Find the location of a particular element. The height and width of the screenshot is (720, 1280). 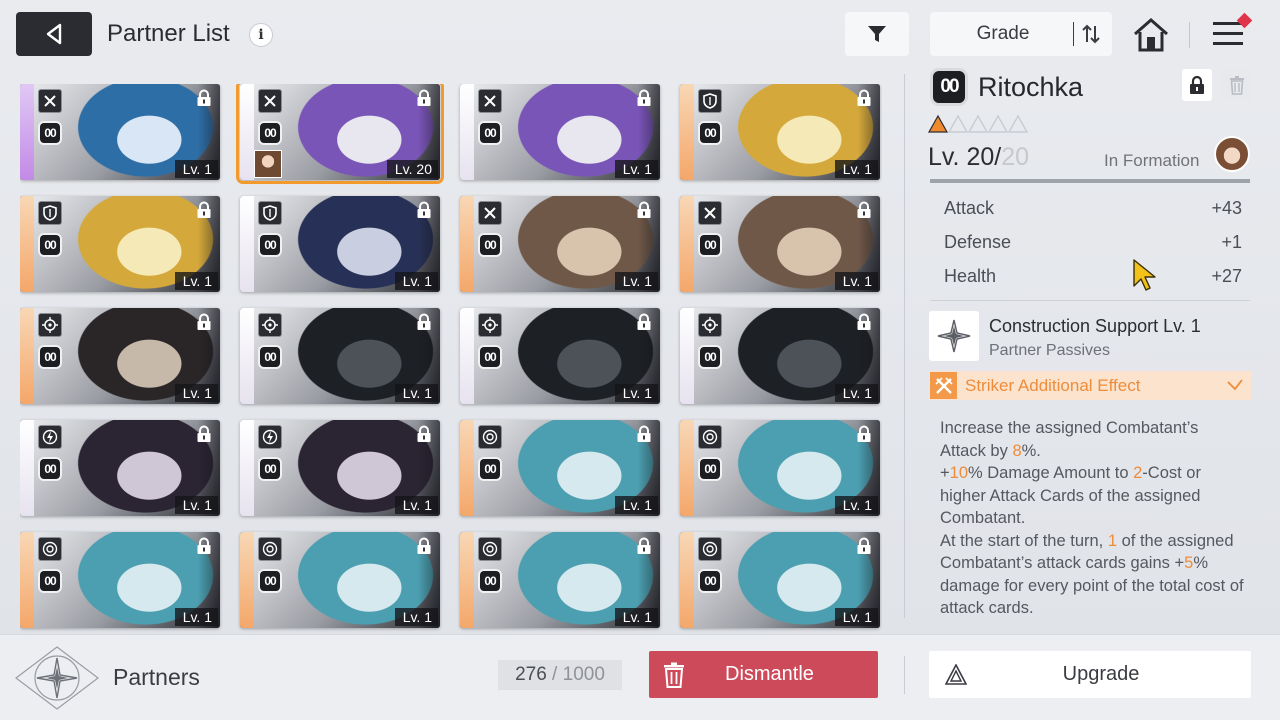

lock-button is located at coordinates (1197, 85).